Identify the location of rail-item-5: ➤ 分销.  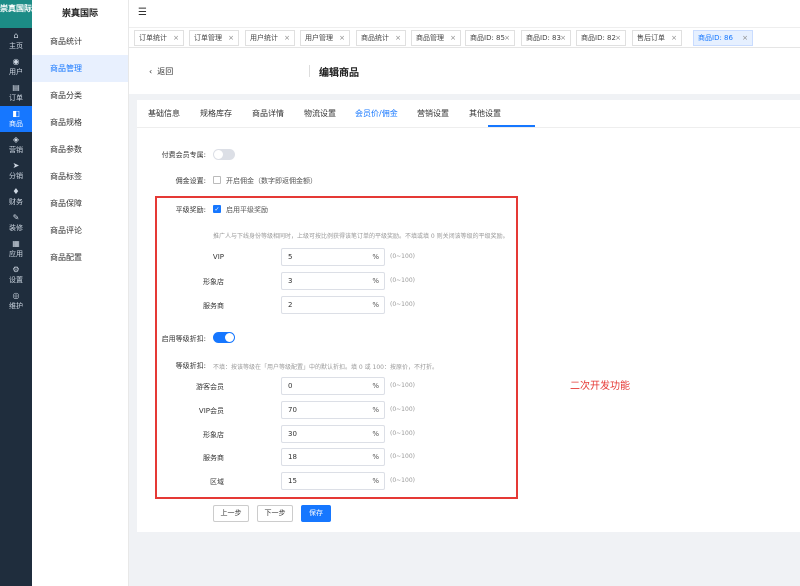
(16, 171).